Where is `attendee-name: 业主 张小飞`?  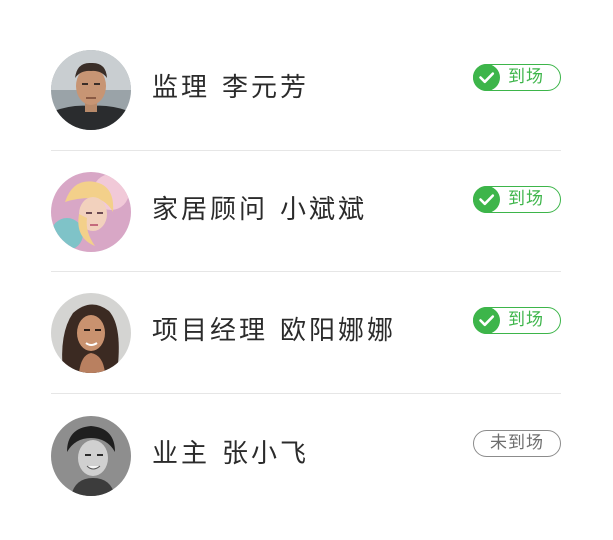 attendee-name: 业主 张小飞 is located at coordinates (230, 454).